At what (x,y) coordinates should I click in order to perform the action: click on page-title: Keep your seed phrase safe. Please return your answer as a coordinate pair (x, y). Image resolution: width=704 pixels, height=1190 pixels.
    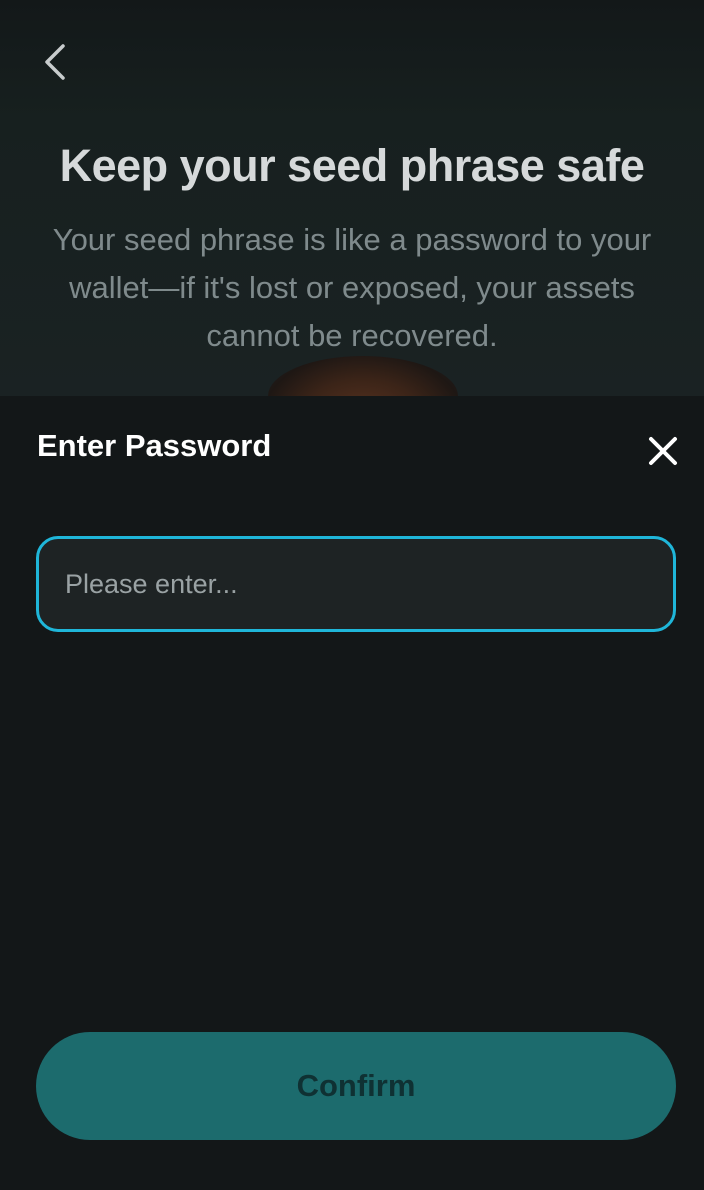
    Looking at the image, I should click on (352, 165).